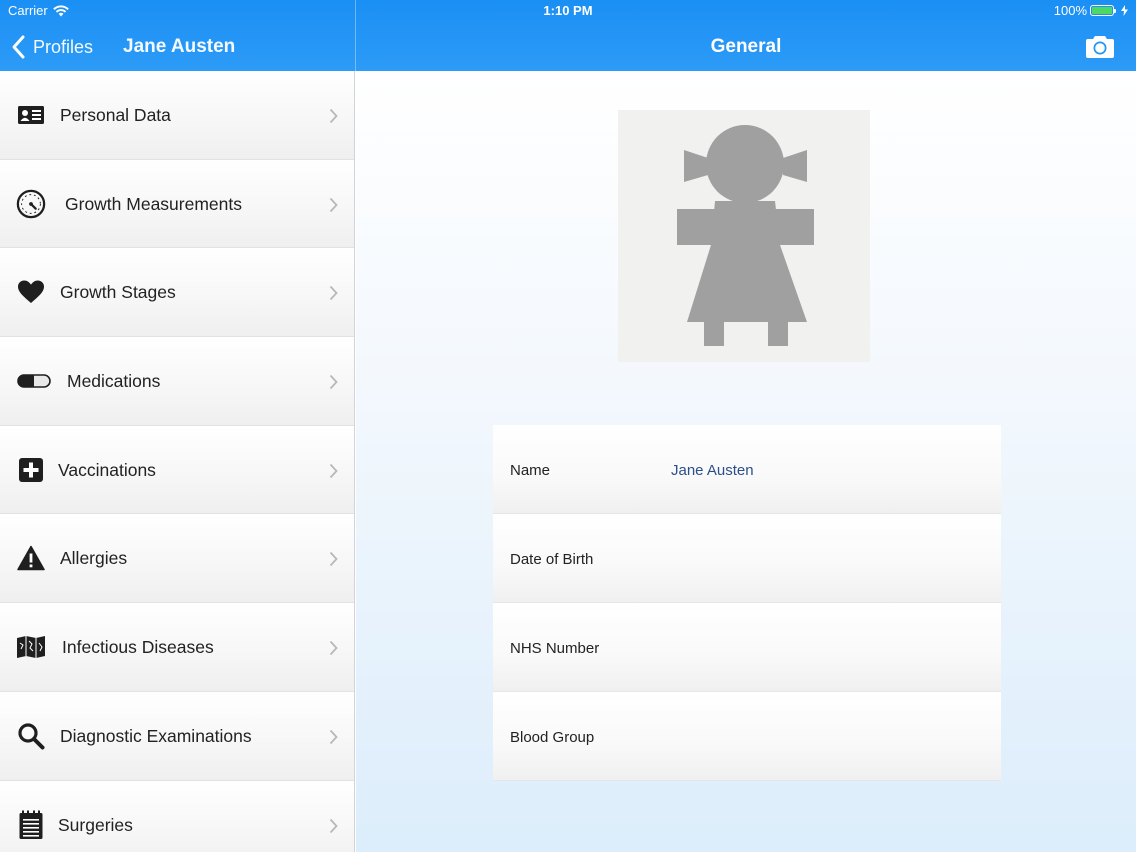 The width and height of the screenshot is (1136, 852). I want to click on sidebar-item-label: Personal Data, so click(115, 115).